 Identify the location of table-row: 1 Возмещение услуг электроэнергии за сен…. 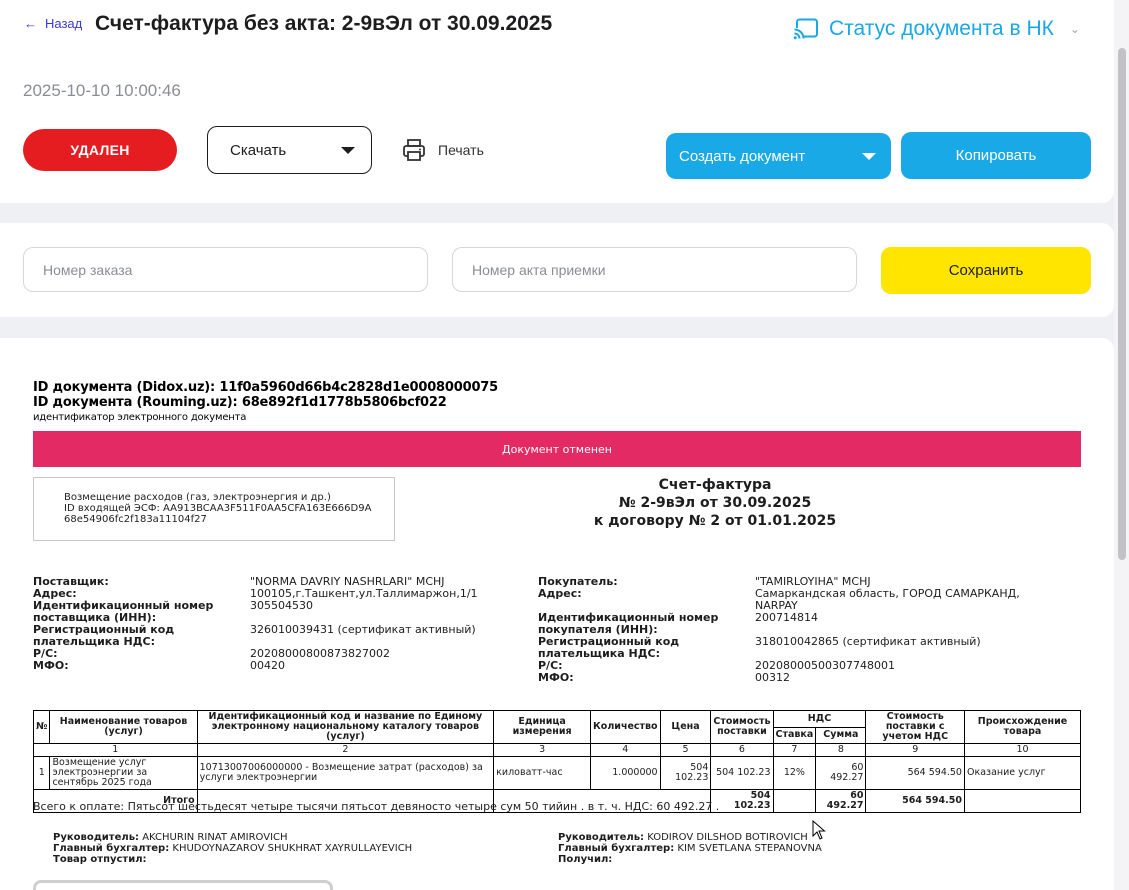
(557, 773).